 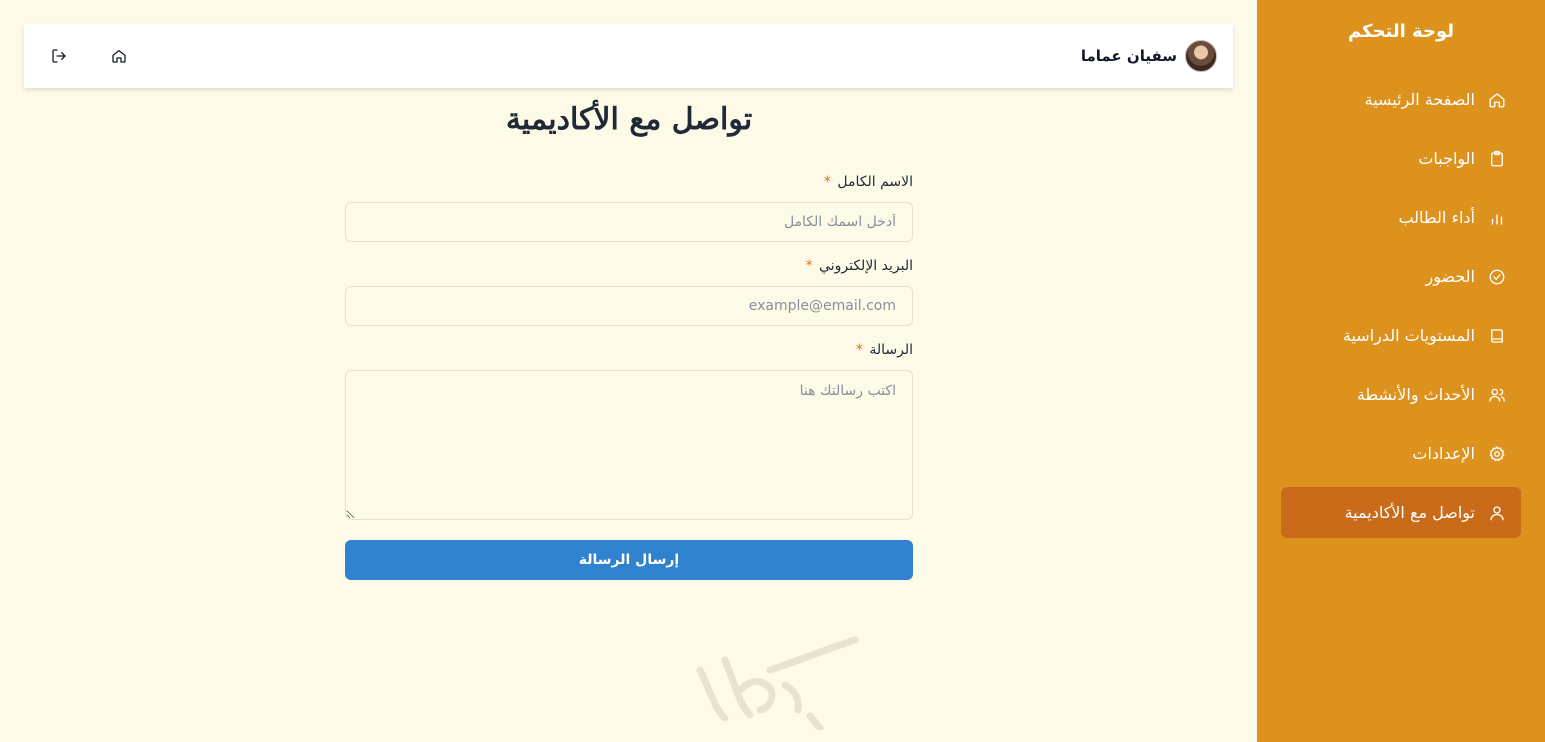 What do you see at coordinates (629, 445) in the screenshot?
I see `message-textarea` at bounding box center [629, 445].